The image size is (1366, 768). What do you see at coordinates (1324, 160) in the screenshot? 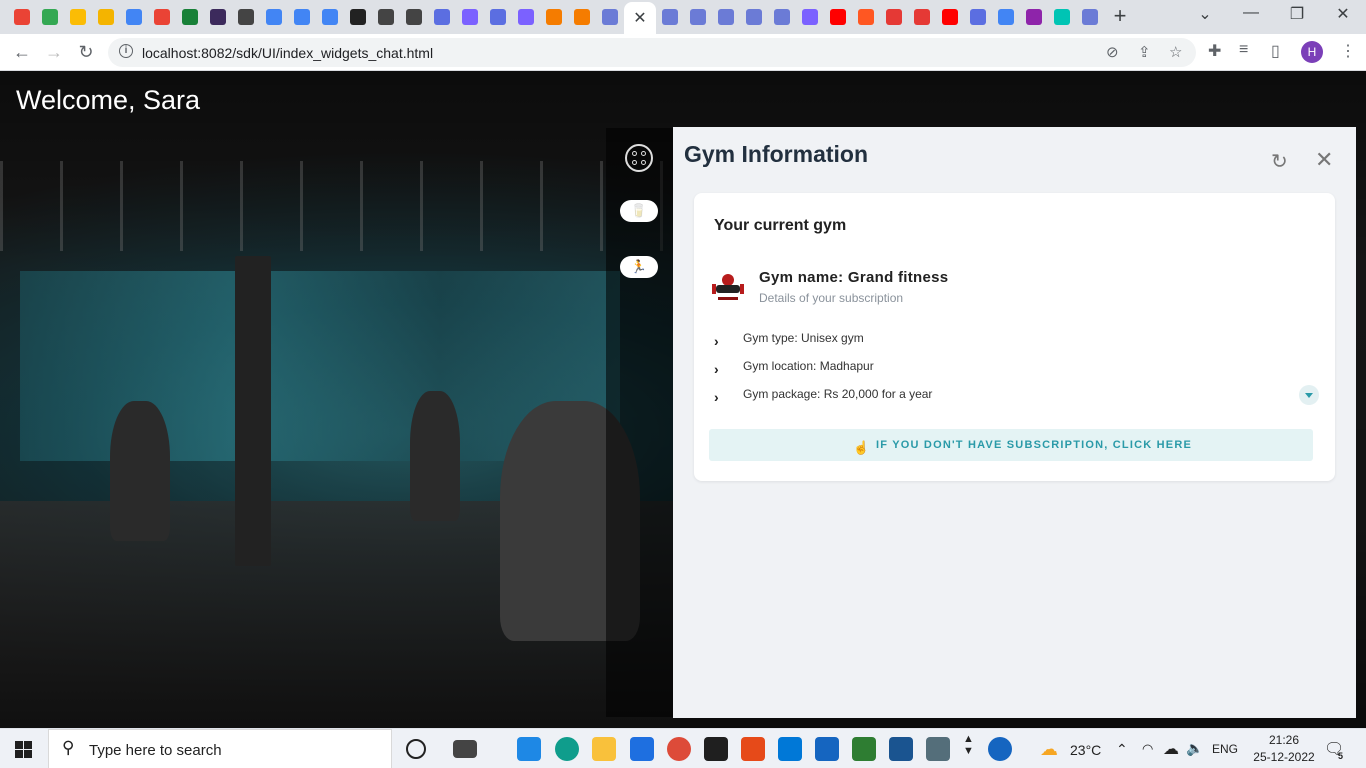
I see `close-panel-icon: ✕` at bounding box center [1324, 160].